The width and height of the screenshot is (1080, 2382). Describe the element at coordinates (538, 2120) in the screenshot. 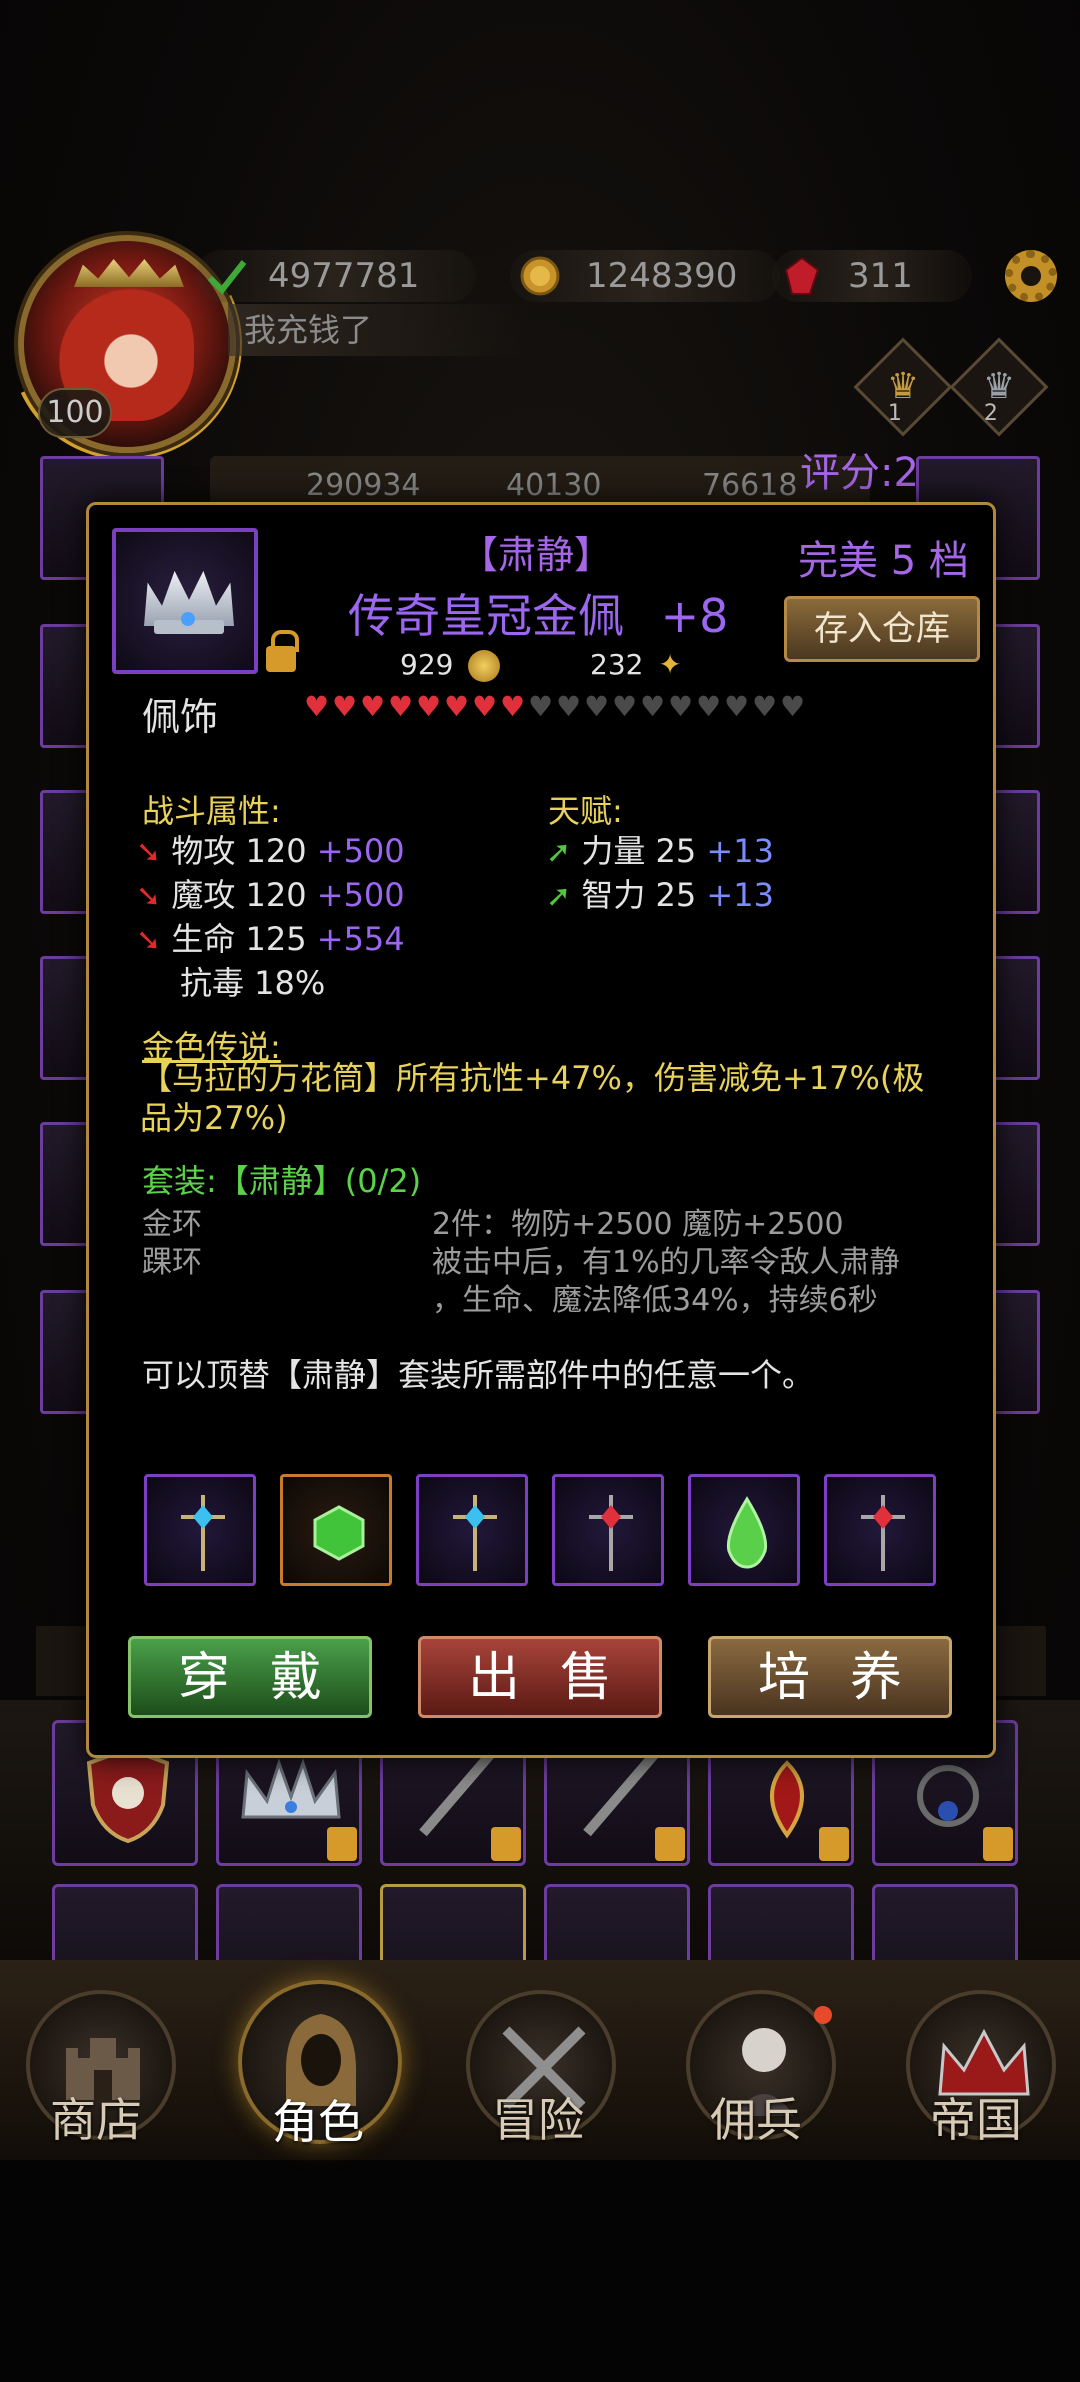

I see `nav-adventure-label: 冒险` at that location.